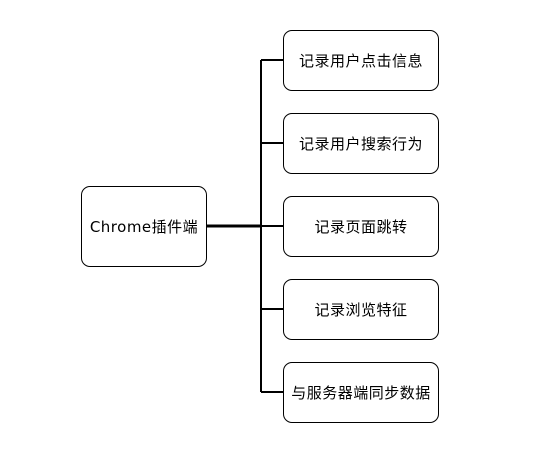 The image size is (535, 471). I want to click on child-node-record-user-clicks: 记录用户点击信息, so click(361, 60).